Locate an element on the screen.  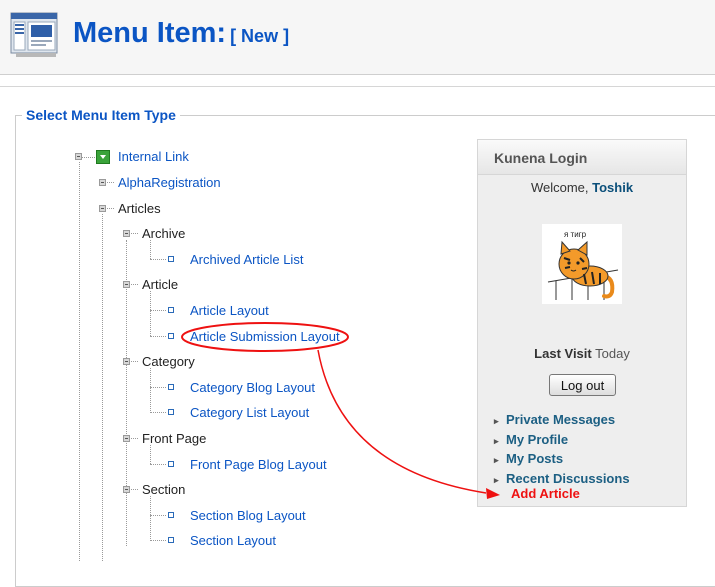
annotation-arrow is located at coordinates (402, 421).